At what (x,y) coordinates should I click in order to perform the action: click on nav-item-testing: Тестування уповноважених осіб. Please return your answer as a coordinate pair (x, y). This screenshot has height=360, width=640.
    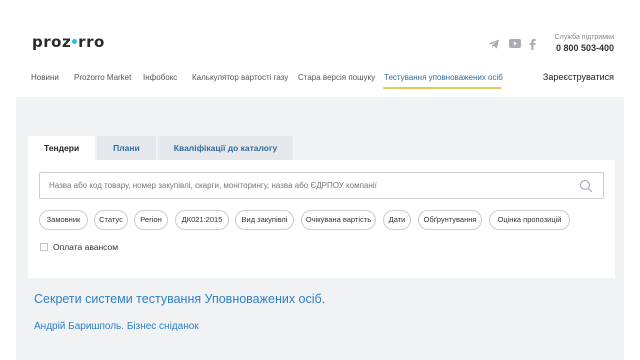
    Looking at the image, I should click on (443, 77).